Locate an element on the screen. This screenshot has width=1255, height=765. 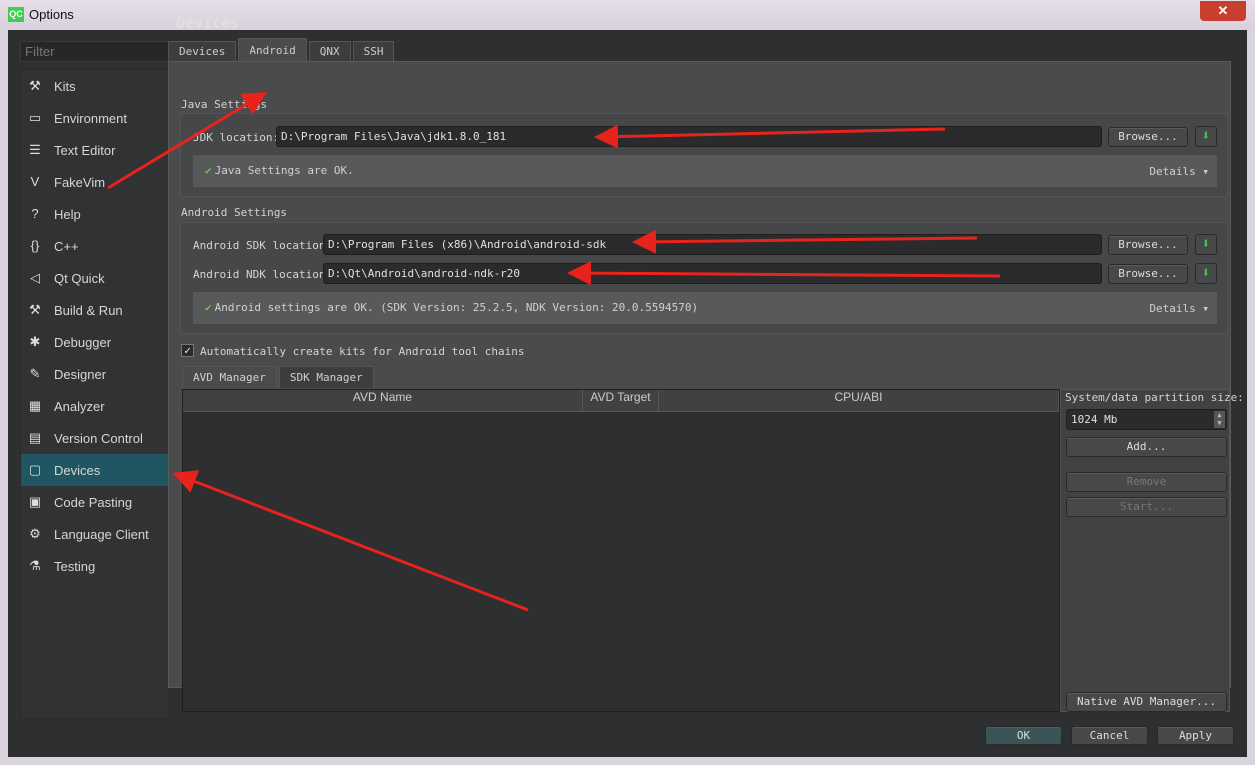
java-settings-heading: Java Settings is located at coordinates (224, 104).